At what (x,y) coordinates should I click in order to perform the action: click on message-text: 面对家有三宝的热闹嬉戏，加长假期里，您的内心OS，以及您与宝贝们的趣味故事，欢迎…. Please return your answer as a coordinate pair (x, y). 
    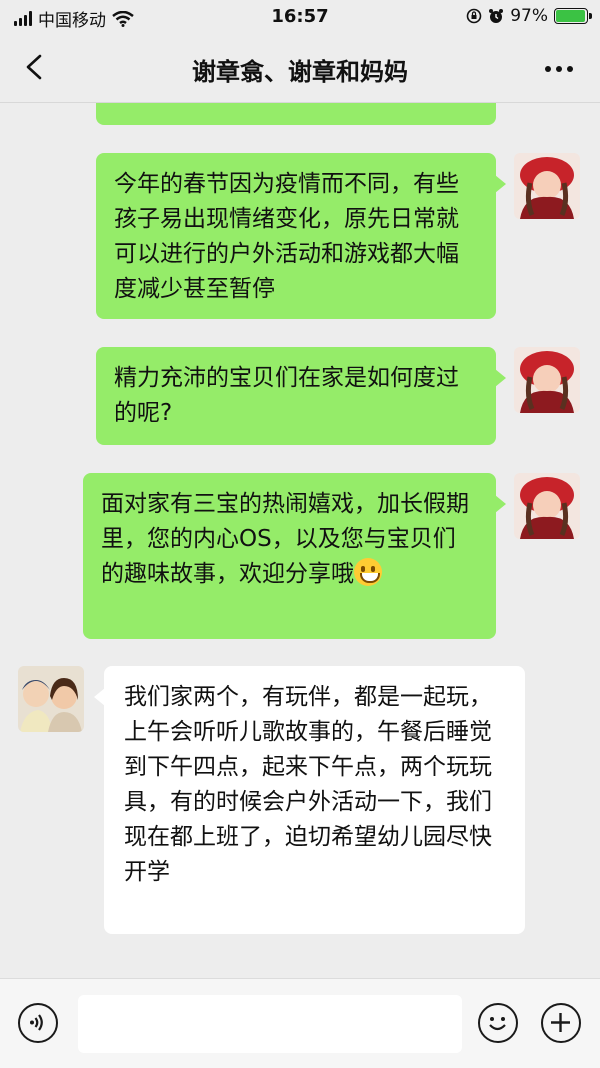
    Looking at the image, I should click on (285, 539).